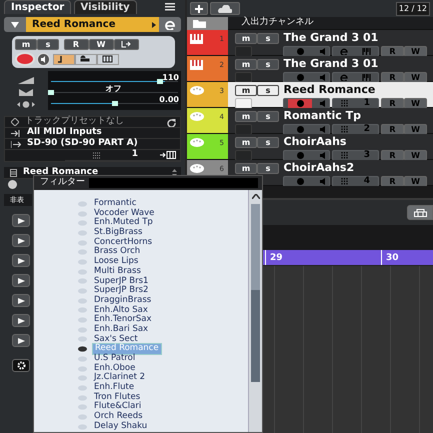 The image size is (433, 433). Describe the element at coordinates (169, 99) in the screenshot. I see `slider-reading: 0.00` at that location.